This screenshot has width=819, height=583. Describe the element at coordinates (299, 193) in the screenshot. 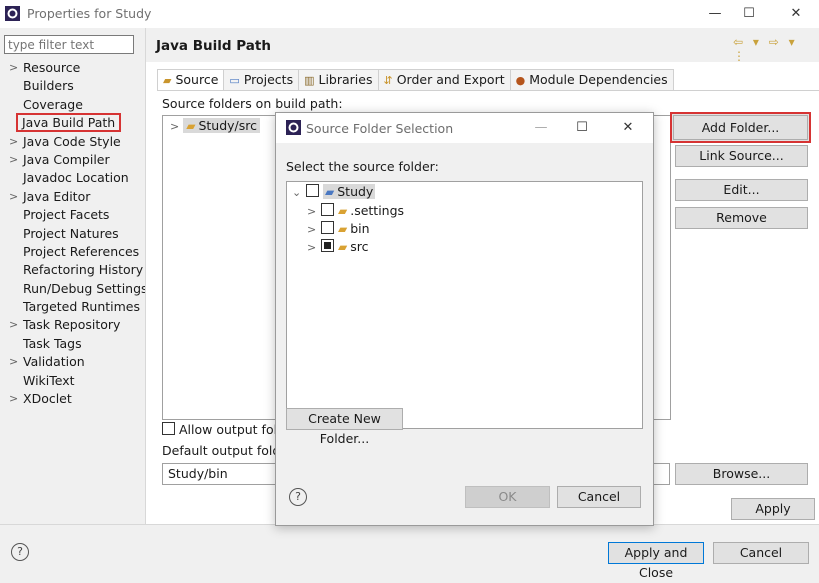

I see `chevron-down-icon: ⌄` at that location.